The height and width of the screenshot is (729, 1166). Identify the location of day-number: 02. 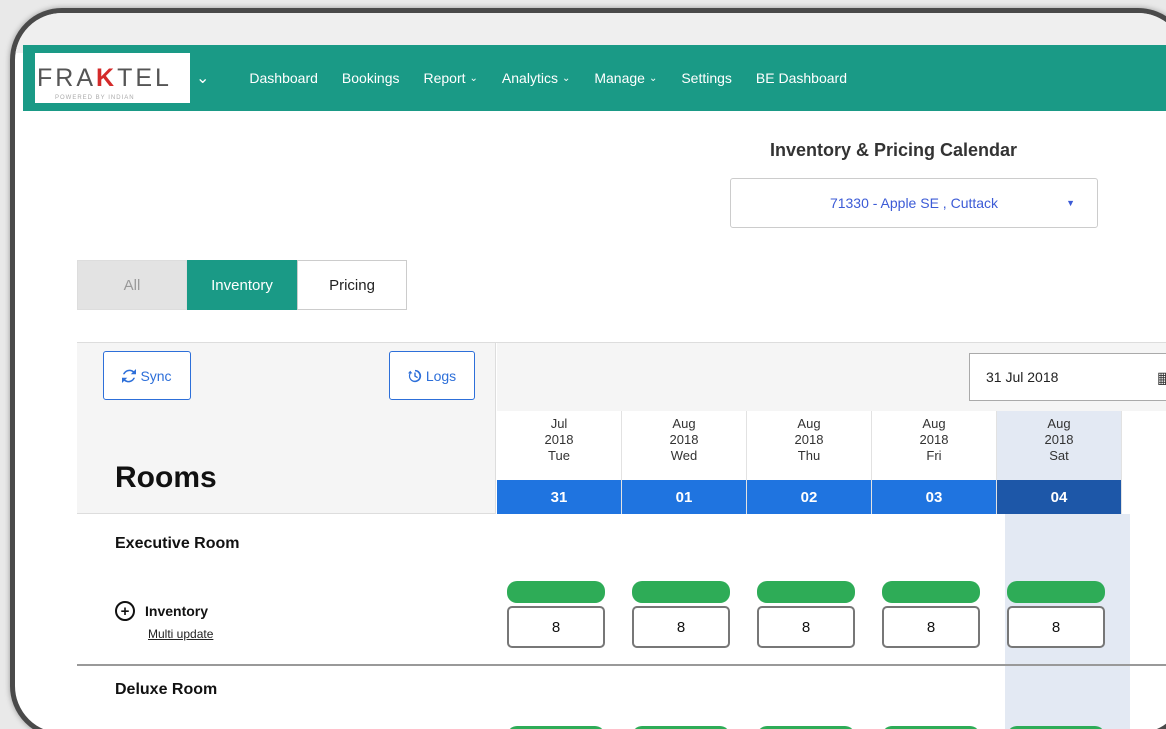
(809, 497).